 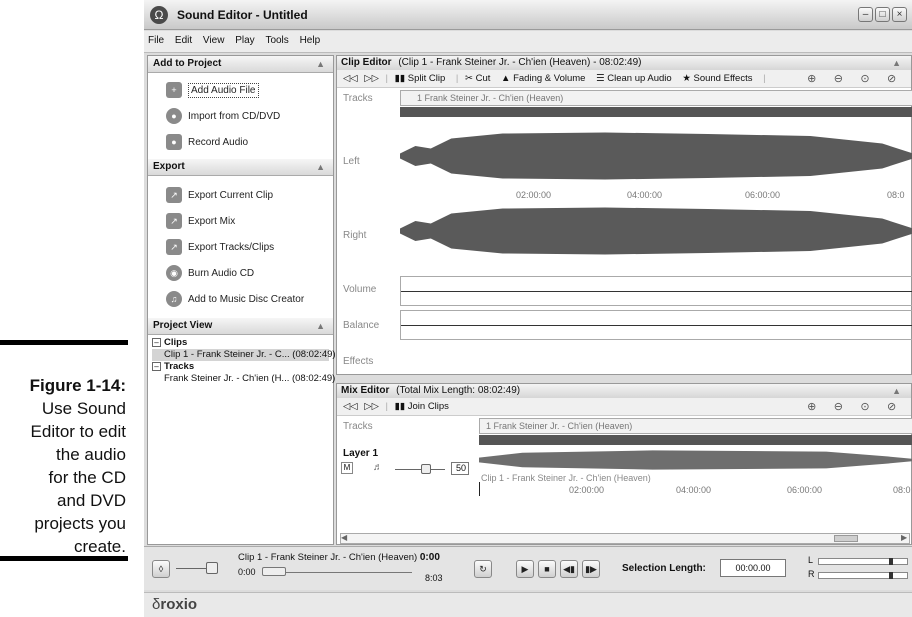 I want to click on scroll-left-icon: ◀, so click(x=344, y=537).